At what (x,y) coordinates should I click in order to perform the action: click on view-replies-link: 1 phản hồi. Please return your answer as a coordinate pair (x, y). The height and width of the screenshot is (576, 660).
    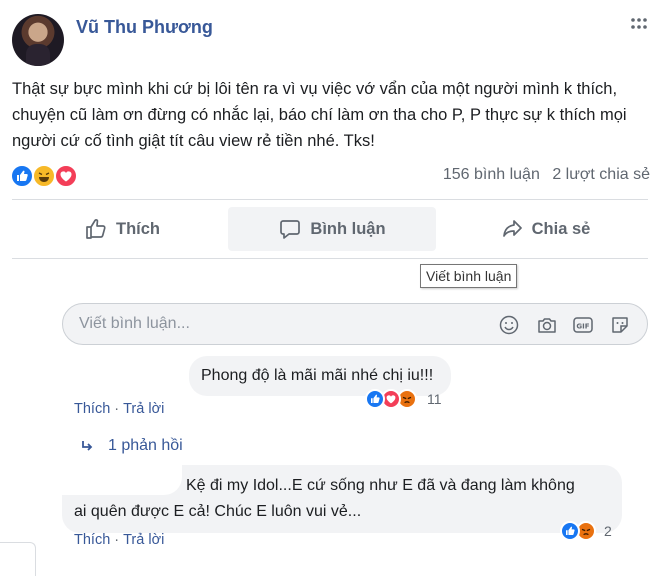
    Looking at the image, I should click on (131, 446).